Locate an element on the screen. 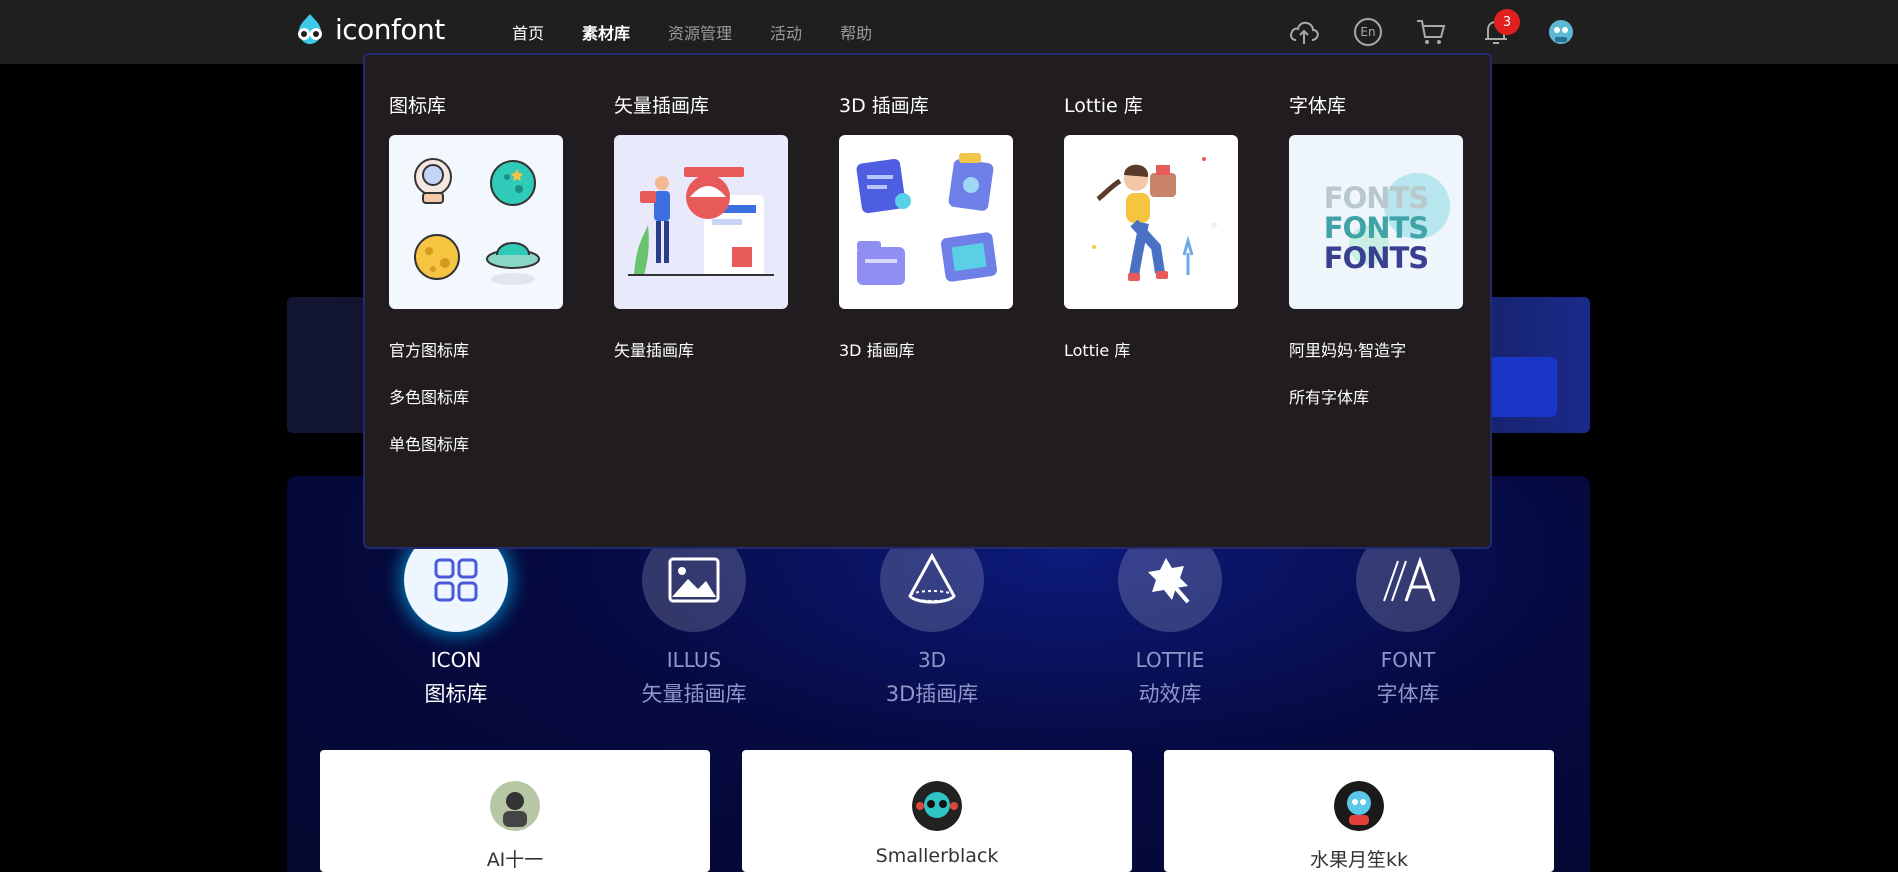  dropdown-links: 阿里妈妈·智造字 所有字体库 is located at coordinates (1379, 372).